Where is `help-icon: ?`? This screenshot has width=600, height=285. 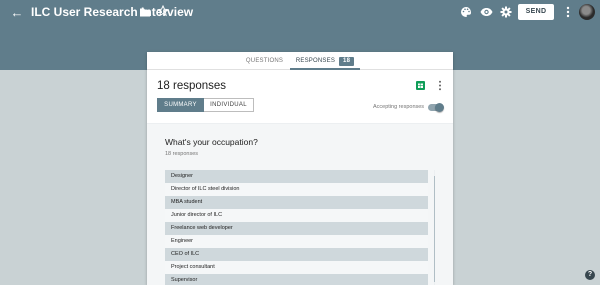 help-icon: ? is located at coordinates (590, 275).